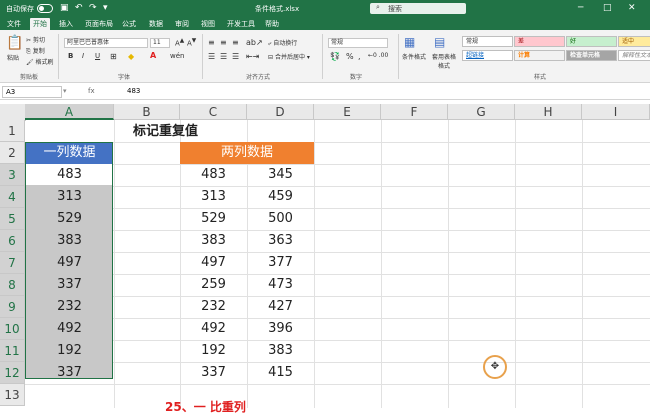  What do you see at coordinates (272, 24) in the screenshot?
I see `tab-help: 帮助` at bounding box center [272, 24].